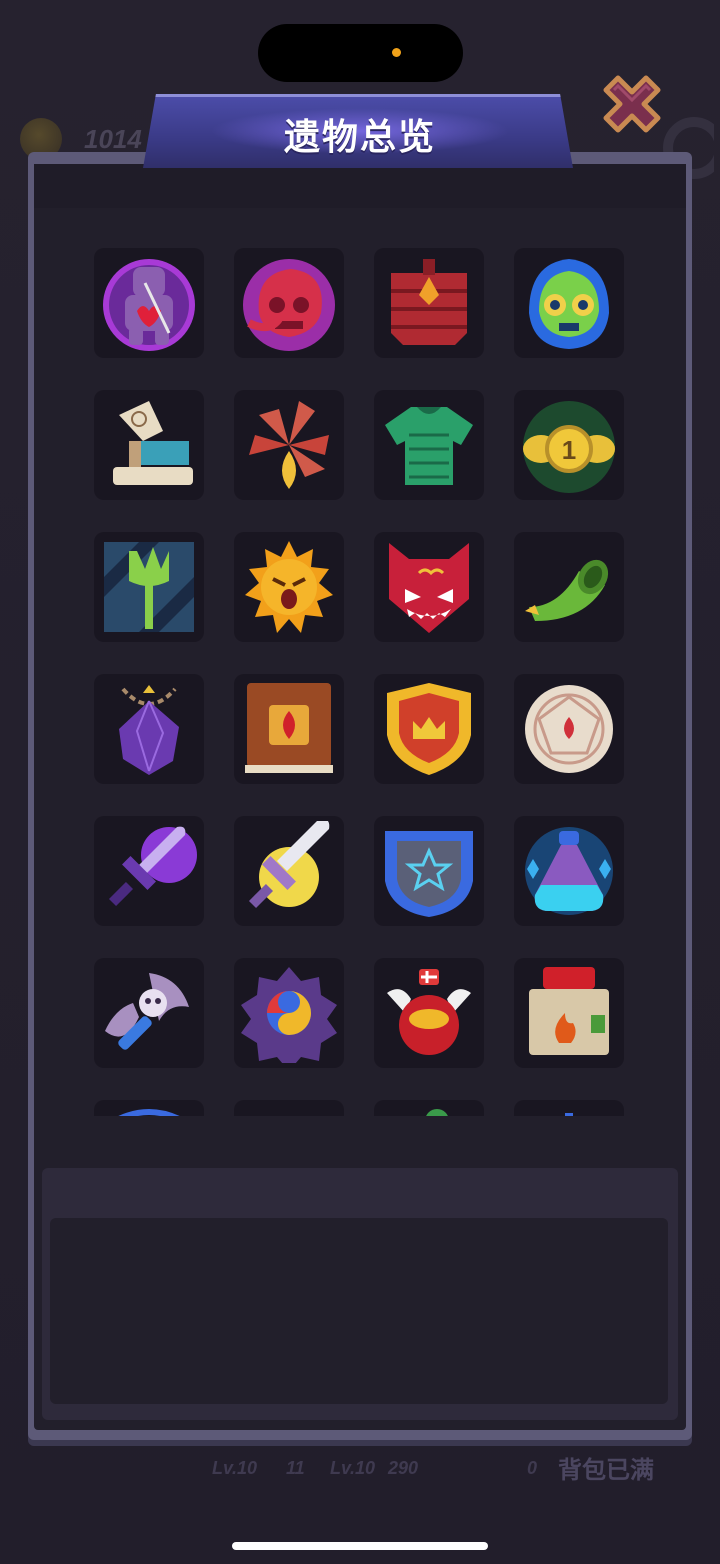  Describe the element at coordinates (360, 53) in the screenshot. I see `camera-notch` at that location.